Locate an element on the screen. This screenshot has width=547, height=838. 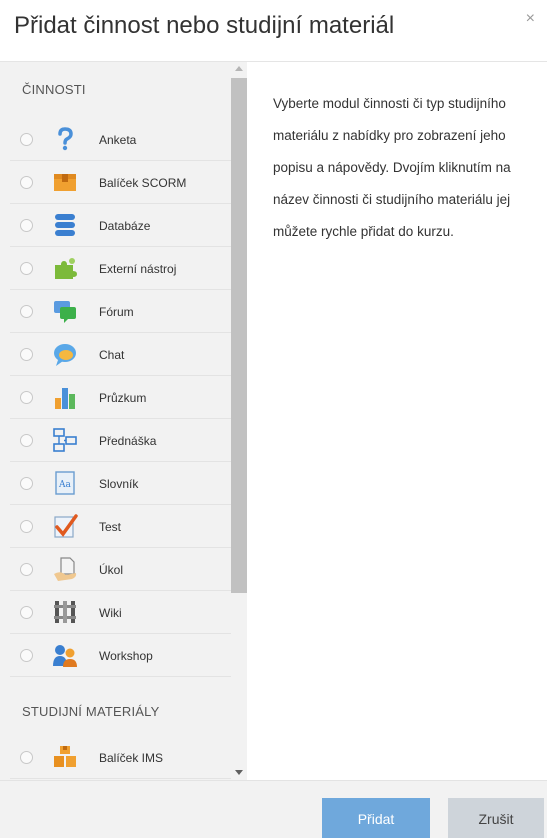
list-item-test: Test is located at coordinates (120, 526).